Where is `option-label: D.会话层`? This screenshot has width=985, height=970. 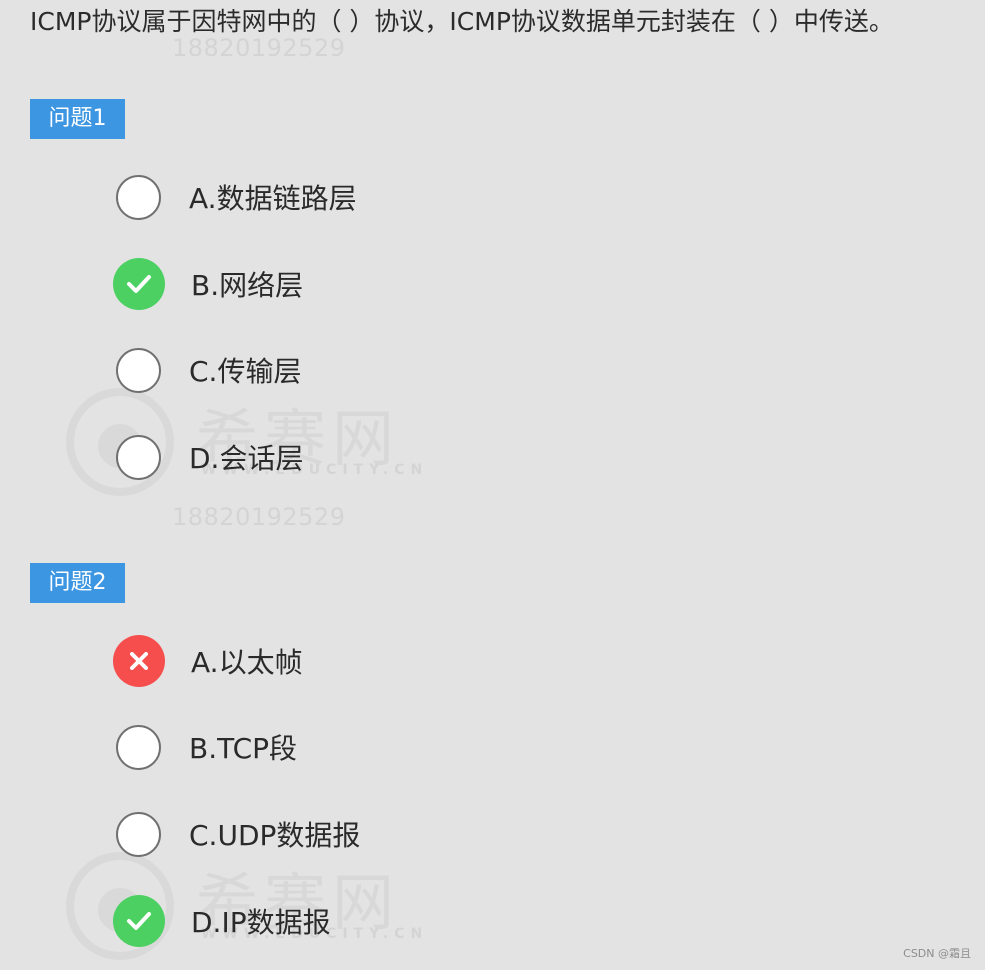
option-label: D.会话层 is located at coordinates (246, 458).